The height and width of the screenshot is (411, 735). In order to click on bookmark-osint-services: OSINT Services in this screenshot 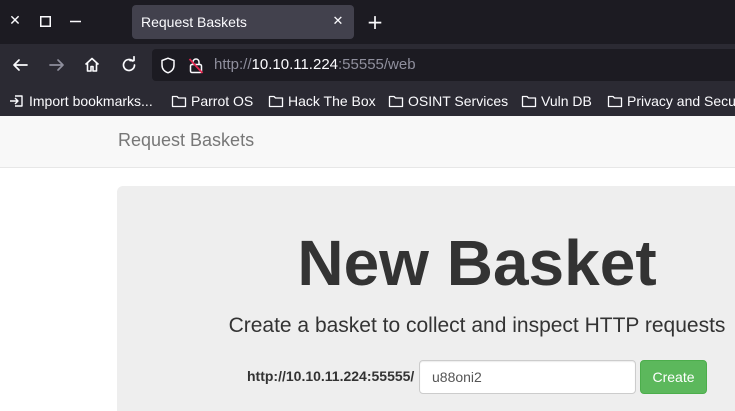, I will do `click(448, 101)`.